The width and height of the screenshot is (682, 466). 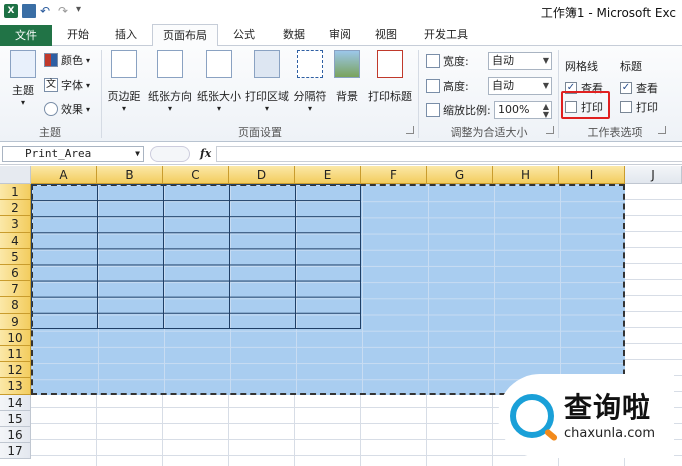 What do you see at coordinates (219, 64) in the screenshot?
I see `paper-size-icon` at bounding box center [219, 64].